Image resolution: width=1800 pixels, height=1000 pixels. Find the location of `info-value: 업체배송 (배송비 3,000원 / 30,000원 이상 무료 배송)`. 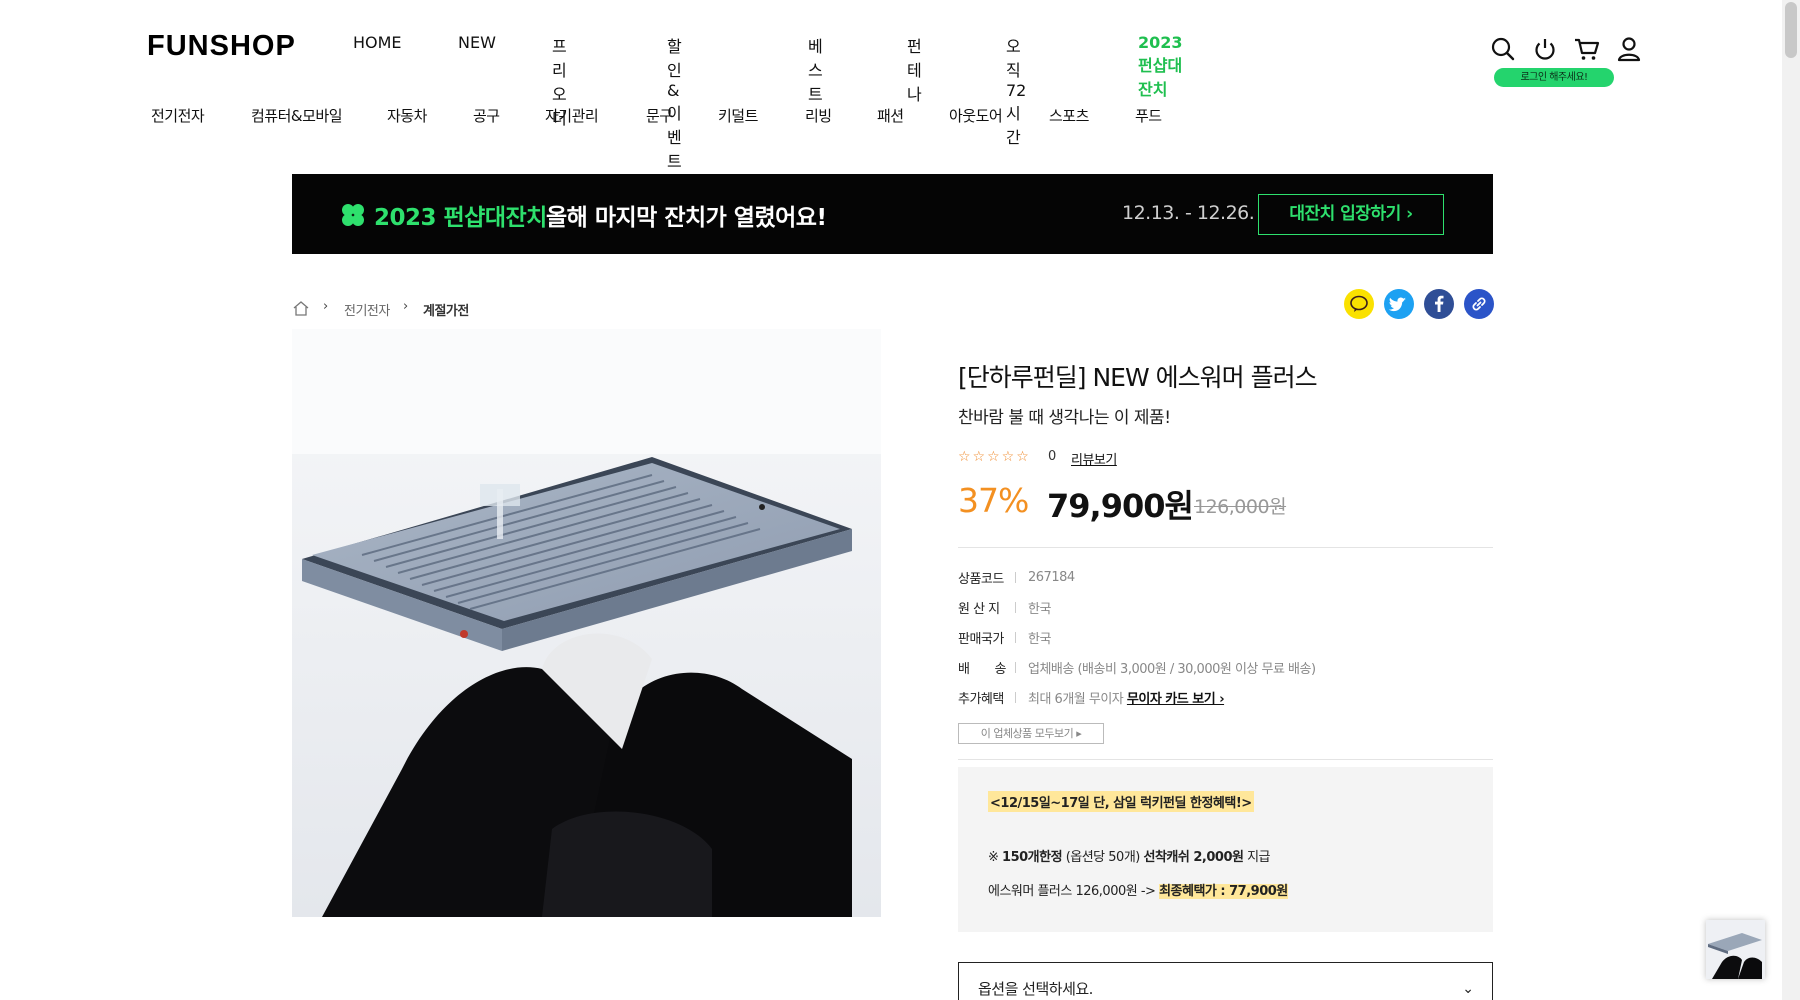

info-value: 업체배송 (배송비 3,000원 / 30,000원 이상 무료 배송) is located at coordinates (1172, 669).